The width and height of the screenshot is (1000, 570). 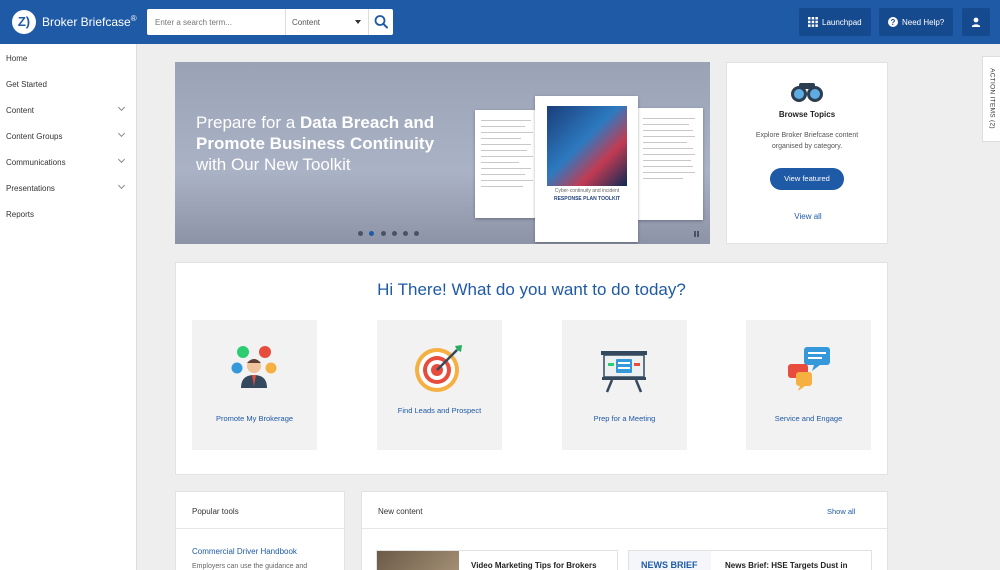 What do you see at coordinates (418, 560) in the screenshot?
I see `content-thumbnail` at bounding box center [418, 560].